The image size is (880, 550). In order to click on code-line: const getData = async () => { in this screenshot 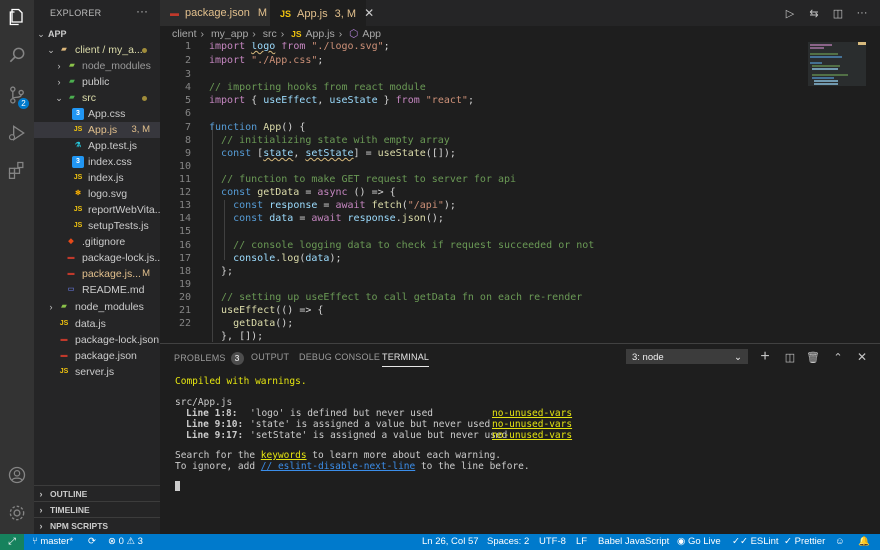, I will do `click(308, 192)`.